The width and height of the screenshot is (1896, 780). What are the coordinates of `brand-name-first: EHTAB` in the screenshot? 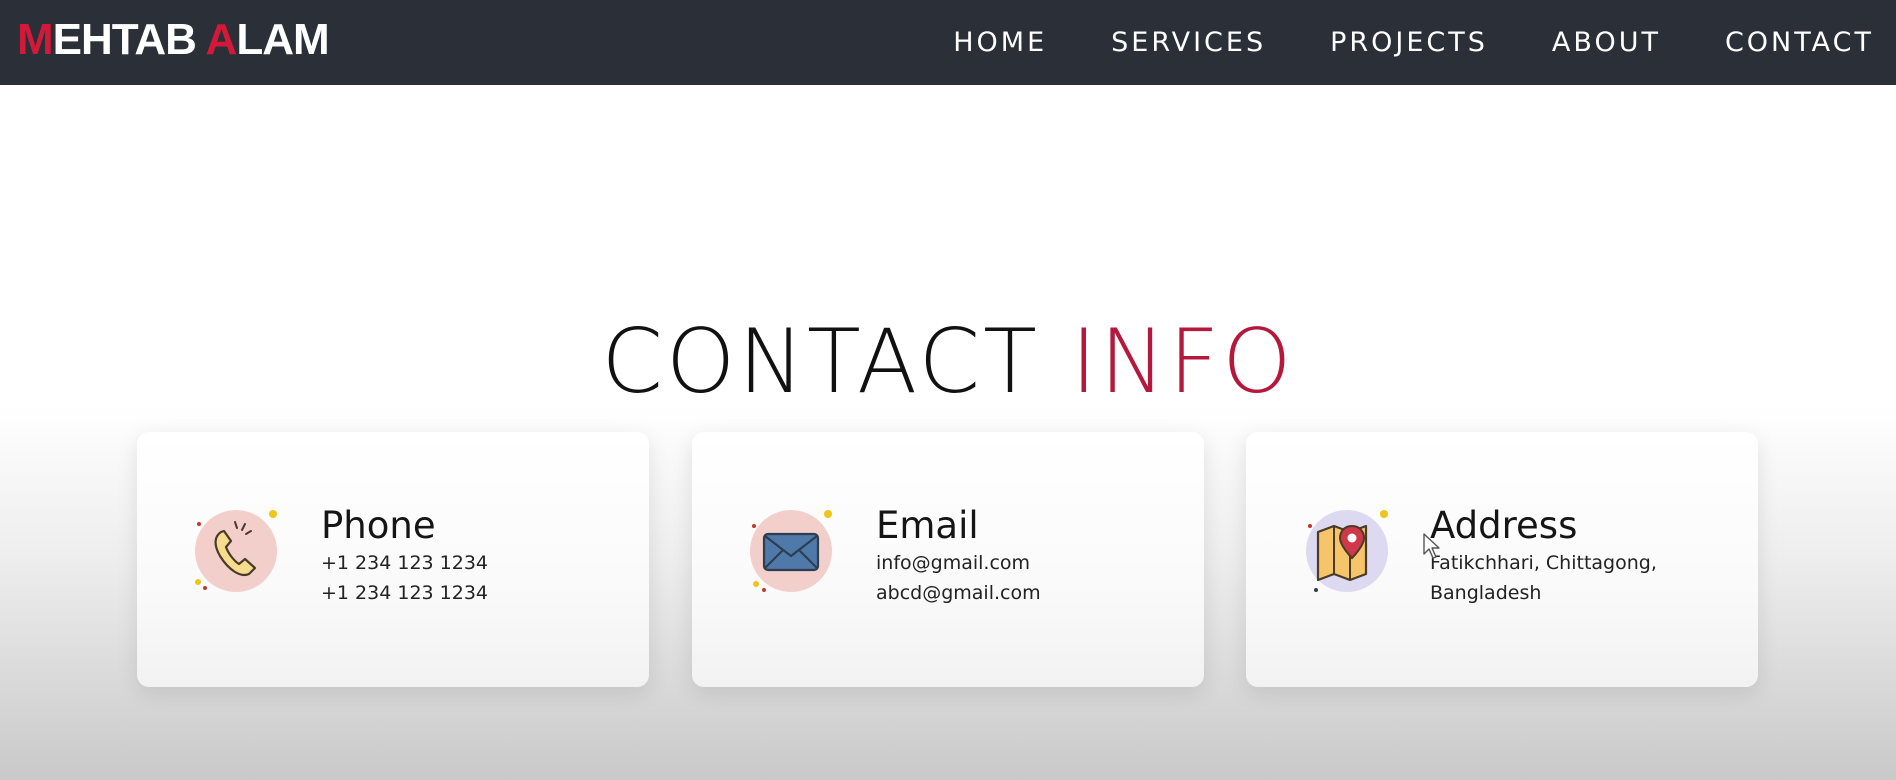 It's located at (124, 39).